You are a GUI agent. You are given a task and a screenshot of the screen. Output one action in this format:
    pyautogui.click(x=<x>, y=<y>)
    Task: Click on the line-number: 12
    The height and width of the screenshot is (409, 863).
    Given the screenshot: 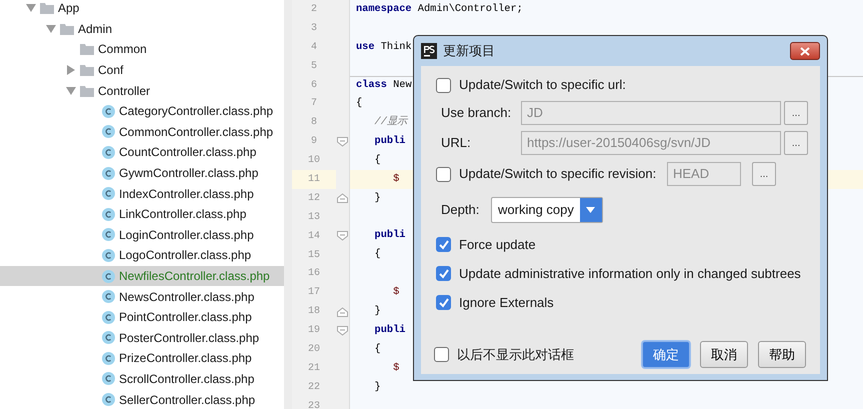 What is the action you would take?
    pyautogui.click(x=313, y=199)
    